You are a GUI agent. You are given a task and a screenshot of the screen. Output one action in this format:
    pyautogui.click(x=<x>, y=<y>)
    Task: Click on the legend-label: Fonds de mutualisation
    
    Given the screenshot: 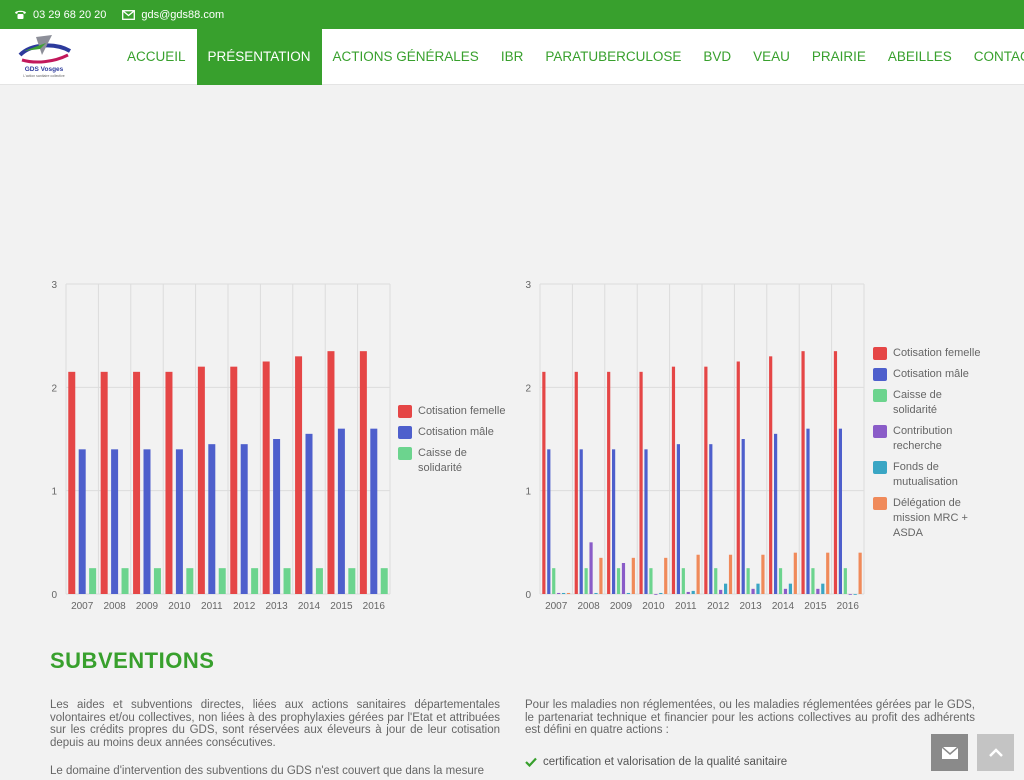 What is the action you would take?
    pyautogui.click(x=925, y=474)
    